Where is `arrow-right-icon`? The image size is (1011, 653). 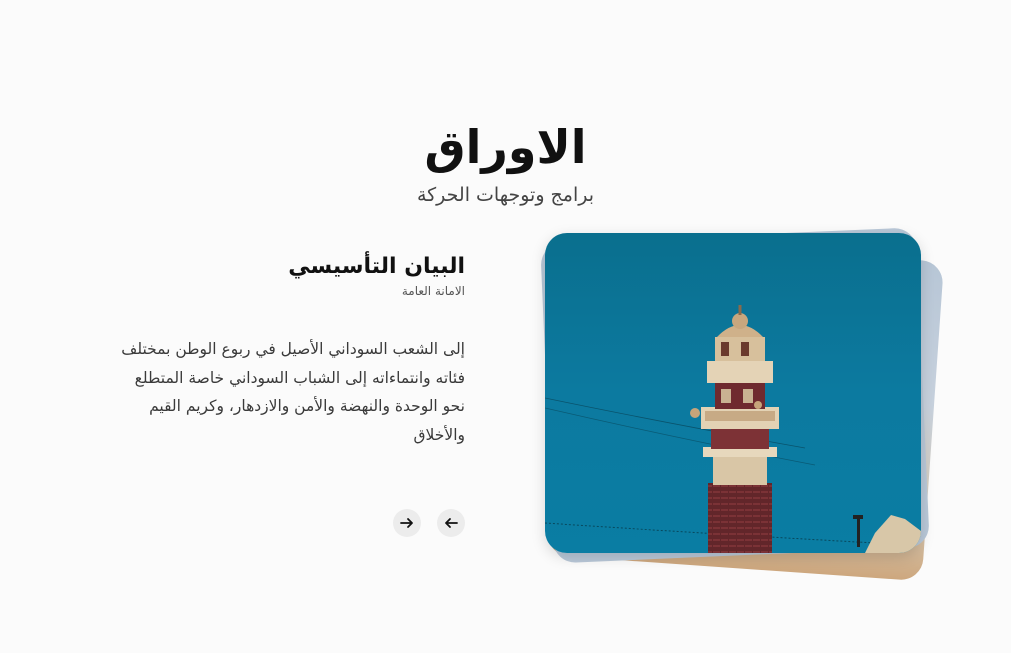 arrow-right-icon is located at coordinates (406, 523).